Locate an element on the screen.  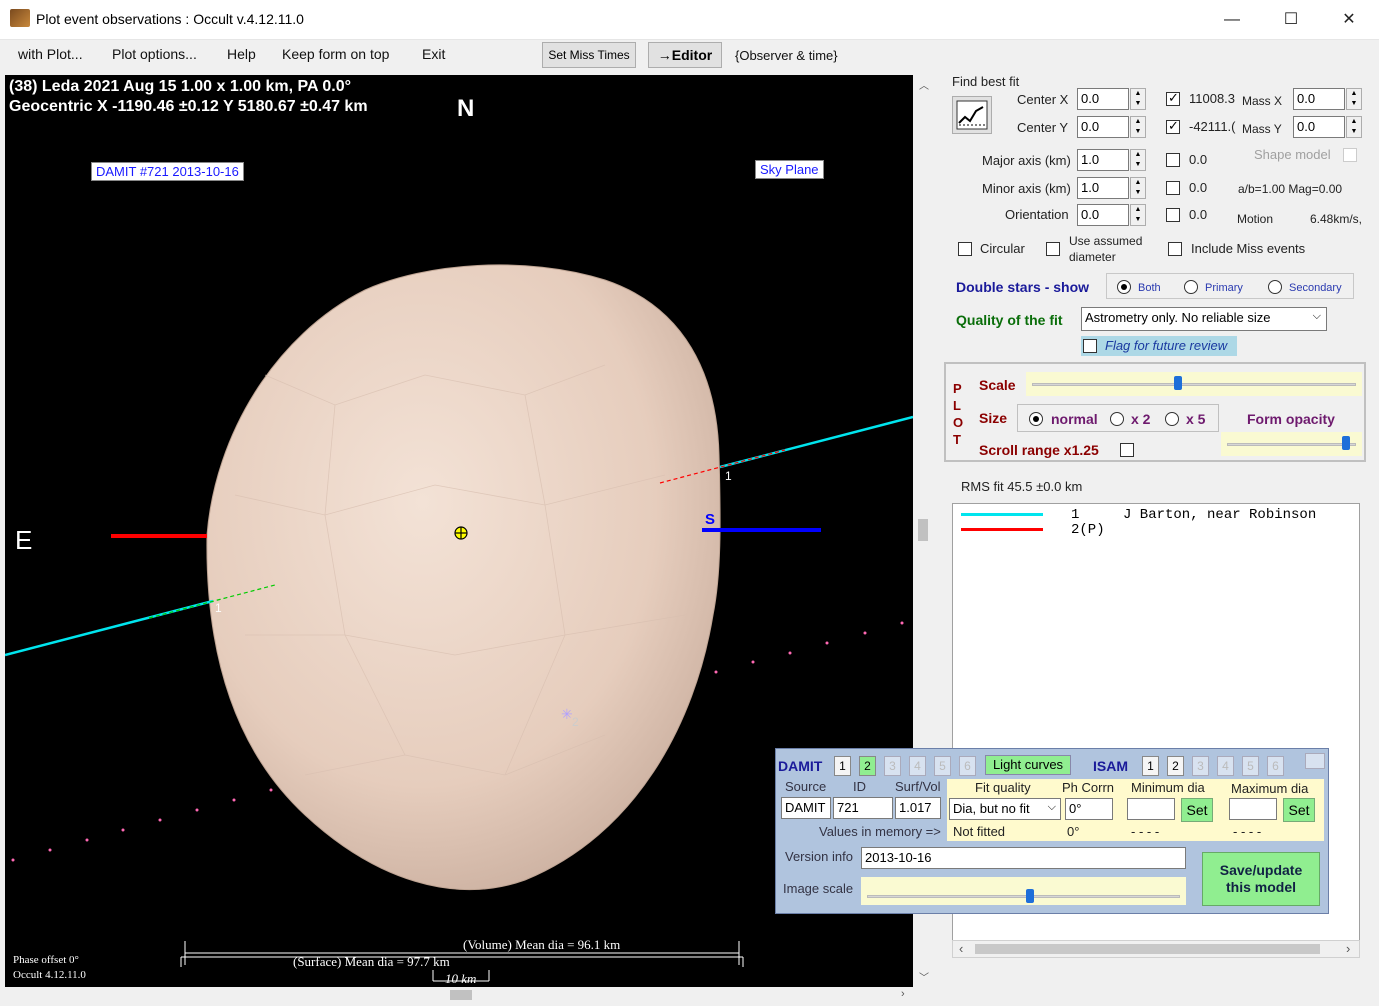
flag-review-row: Flag for future review is located at coordinates (1159, 346).